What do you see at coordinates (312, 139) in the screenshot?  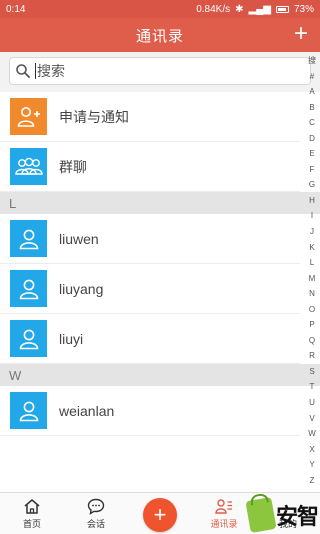 I see `index-letter: D` at bounding box center [312, 139].